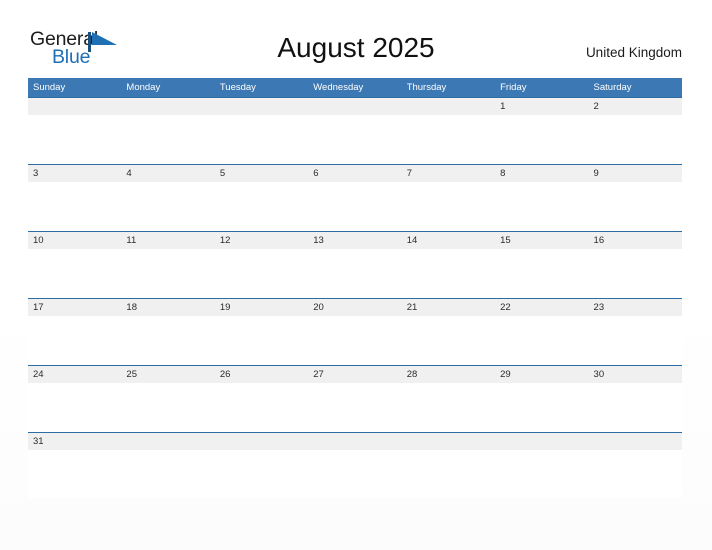 The image size is (712, 550). What do you see at coordinates (541, 374) in the screenshot?
I see `day-cell: 29` at bounding box center [541, 374].